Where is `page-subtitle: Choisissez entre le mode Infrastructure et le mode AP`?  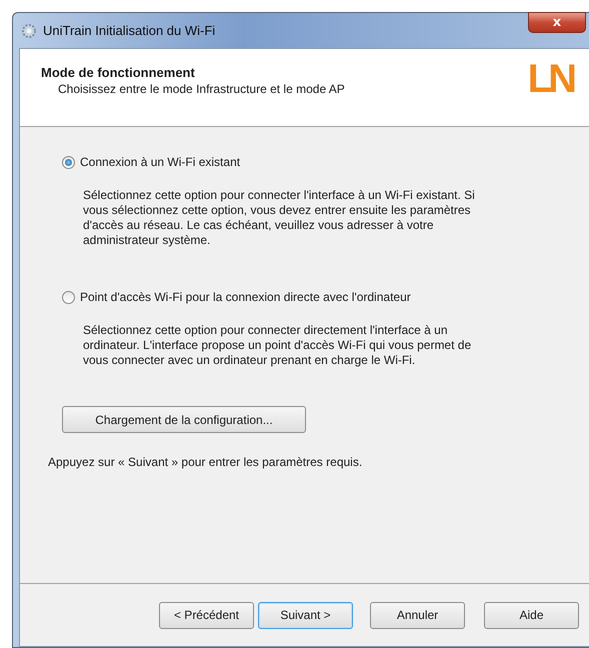
page-subtitle: Choisissez entre le mode Infrastructure et le mode AP is located at coordinates (201, 89).